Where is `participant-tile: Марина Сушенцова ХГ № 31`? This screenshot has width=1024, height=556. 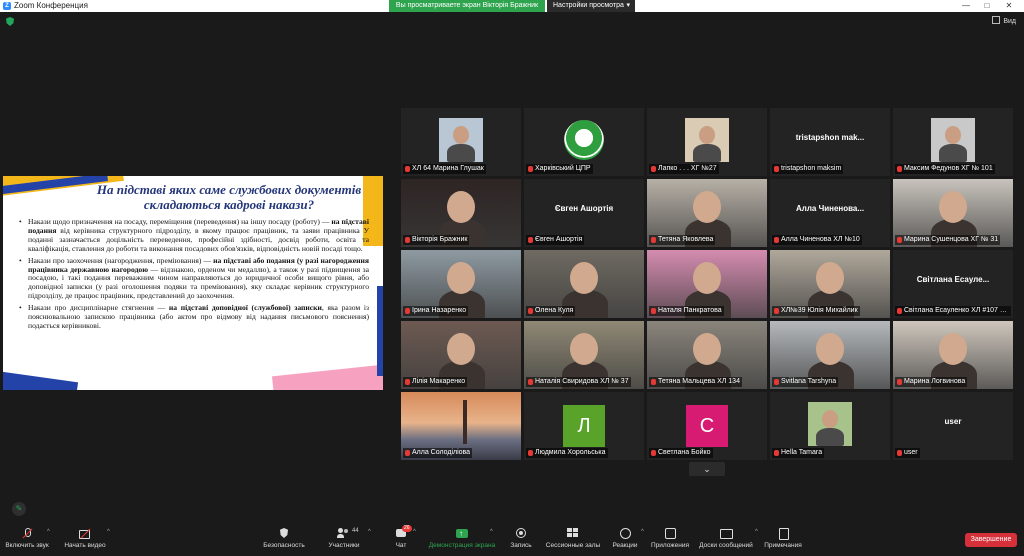 participant-tile: Марина Сушенцова ХГ № 31 is located at coordinates (953, 213).